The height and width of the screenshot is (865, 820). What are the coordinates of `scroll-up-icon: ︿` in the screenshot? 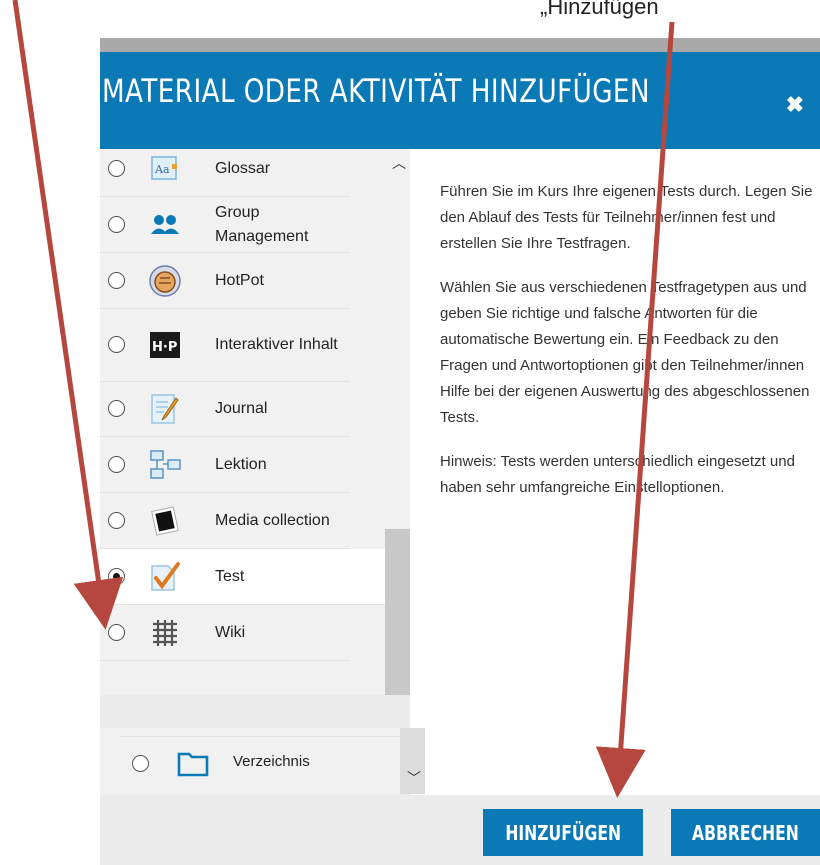 It's located at (399, 163).